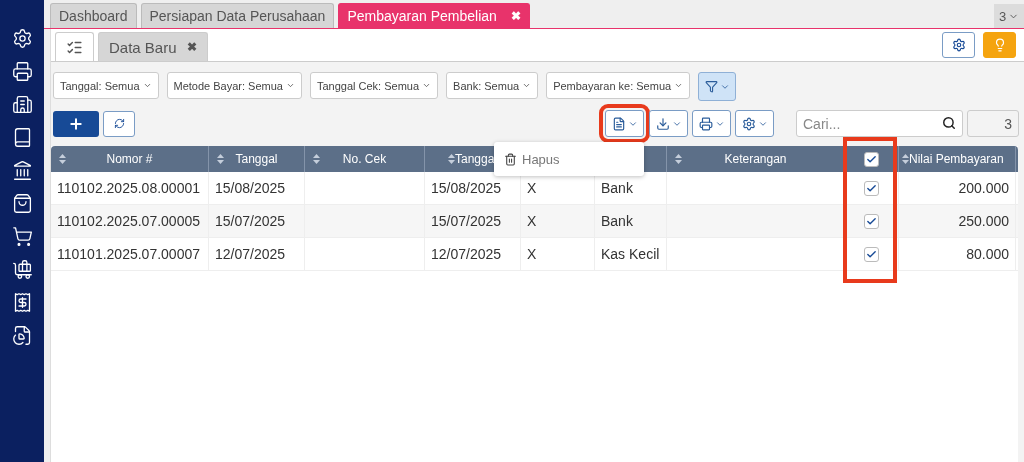 The width and height of the screenshot is (1024, 462). Describe the element at coordinates (237, 15) in the screenshot. I see `tab: Persiapan Data Perusahaan` at that location.